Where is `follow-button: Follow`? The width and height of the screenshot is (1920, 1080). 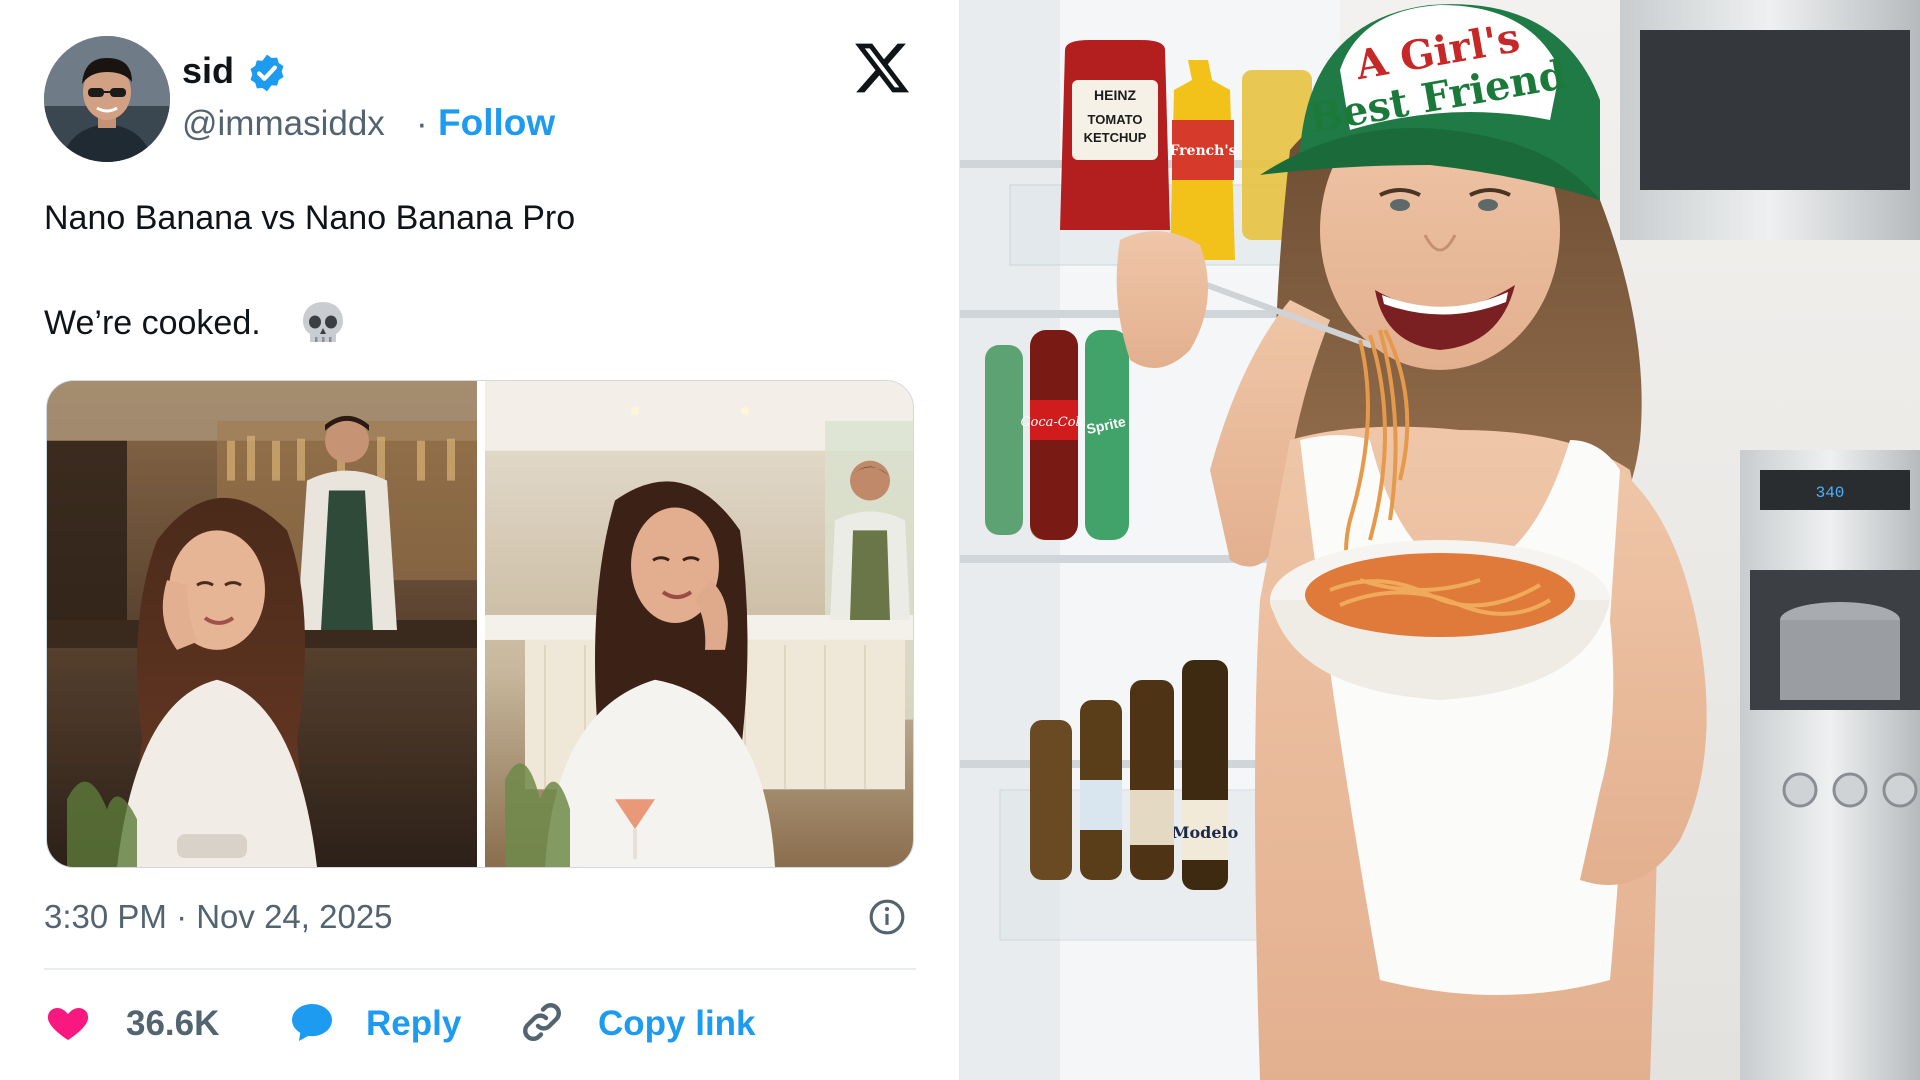 follow-button: Follow is located at coordinates (496, 123).